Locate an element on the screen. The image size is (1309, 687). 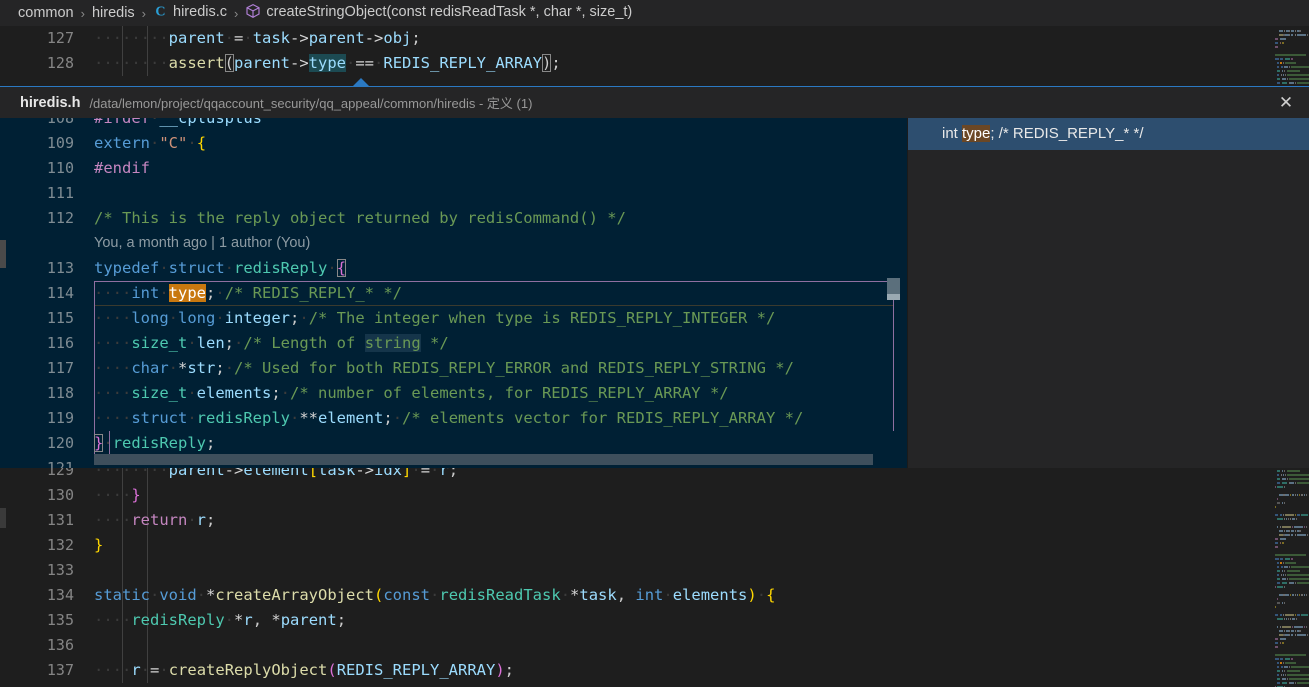
code-line: 133 is located at coordinates (654, 570).